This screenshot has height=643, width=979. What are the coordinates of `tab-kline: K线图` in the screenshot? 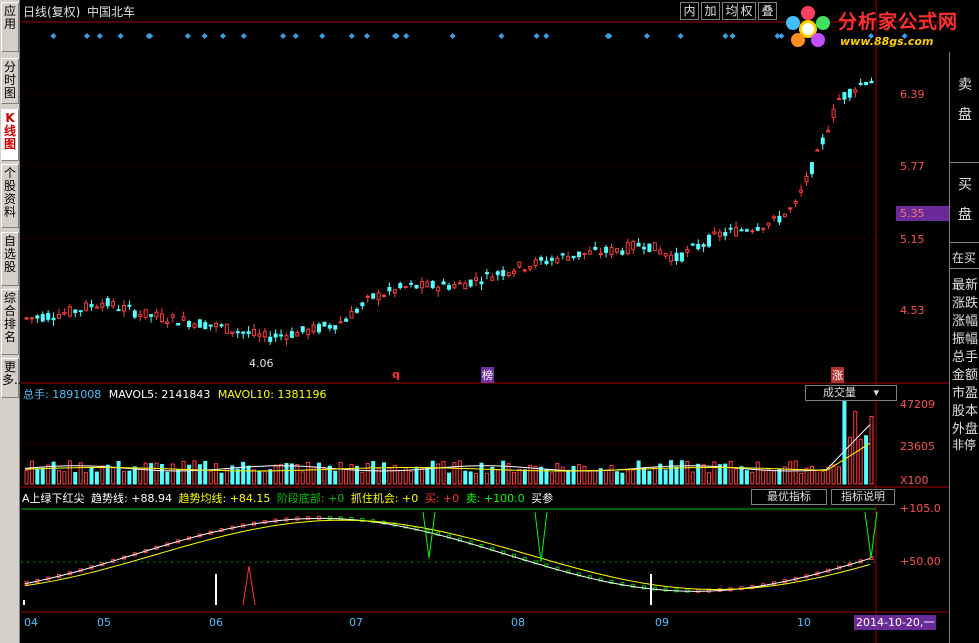 It's located at (10, 135).